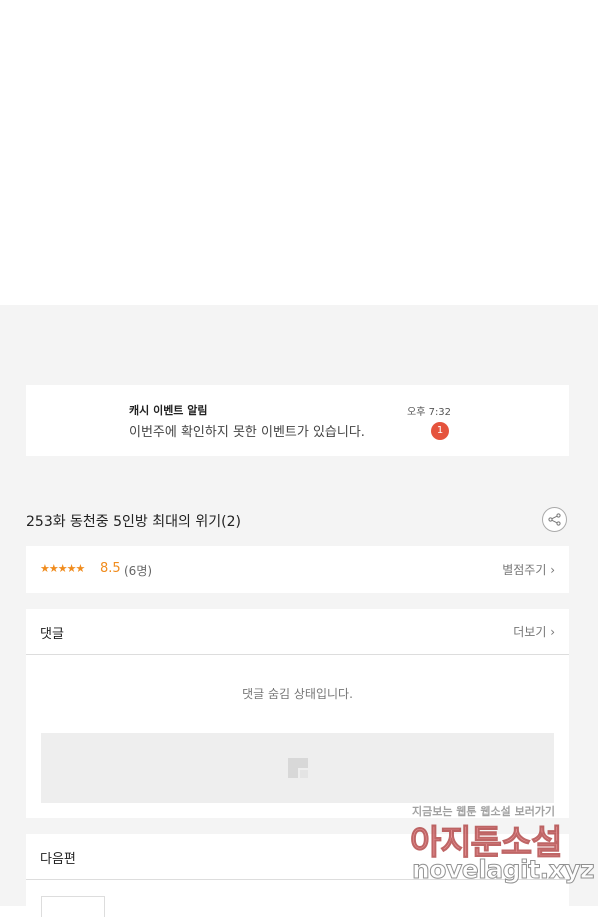  What do you see at coordinates (138, 571) in the screenshot?
I see `rating-count: (6명)` at bounding box center [138, 571].